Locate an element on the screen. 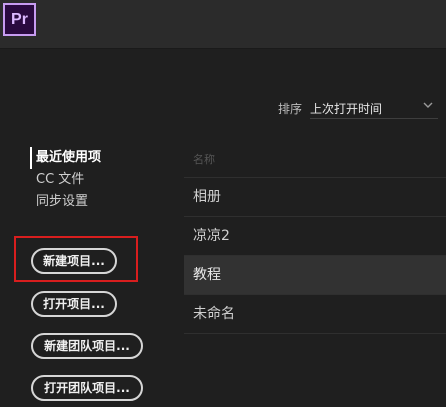 Image resolution: width=446 pixels, height=407 pixels. list-item: 相册 is located at coordinates (315, 197).